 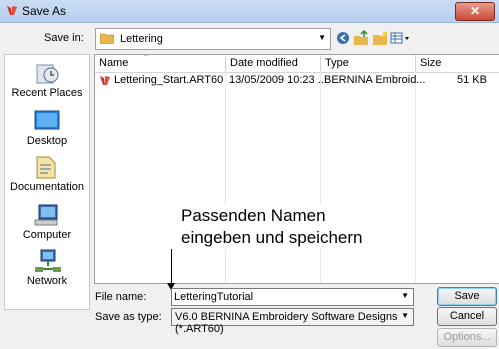 What do you see at coordinates (467, 296) in the screenshot?
I see `save-button: Save` at bounding box center [467, 296].